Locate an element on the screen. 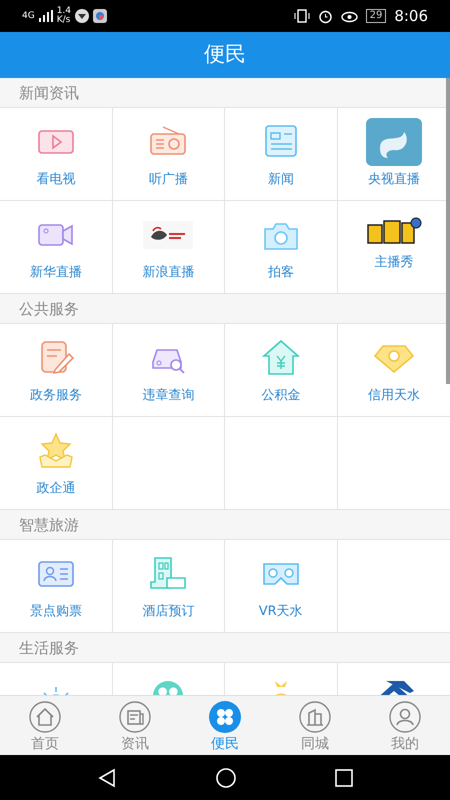  tab-item: 资讯 is located at coordinates (135, 725).